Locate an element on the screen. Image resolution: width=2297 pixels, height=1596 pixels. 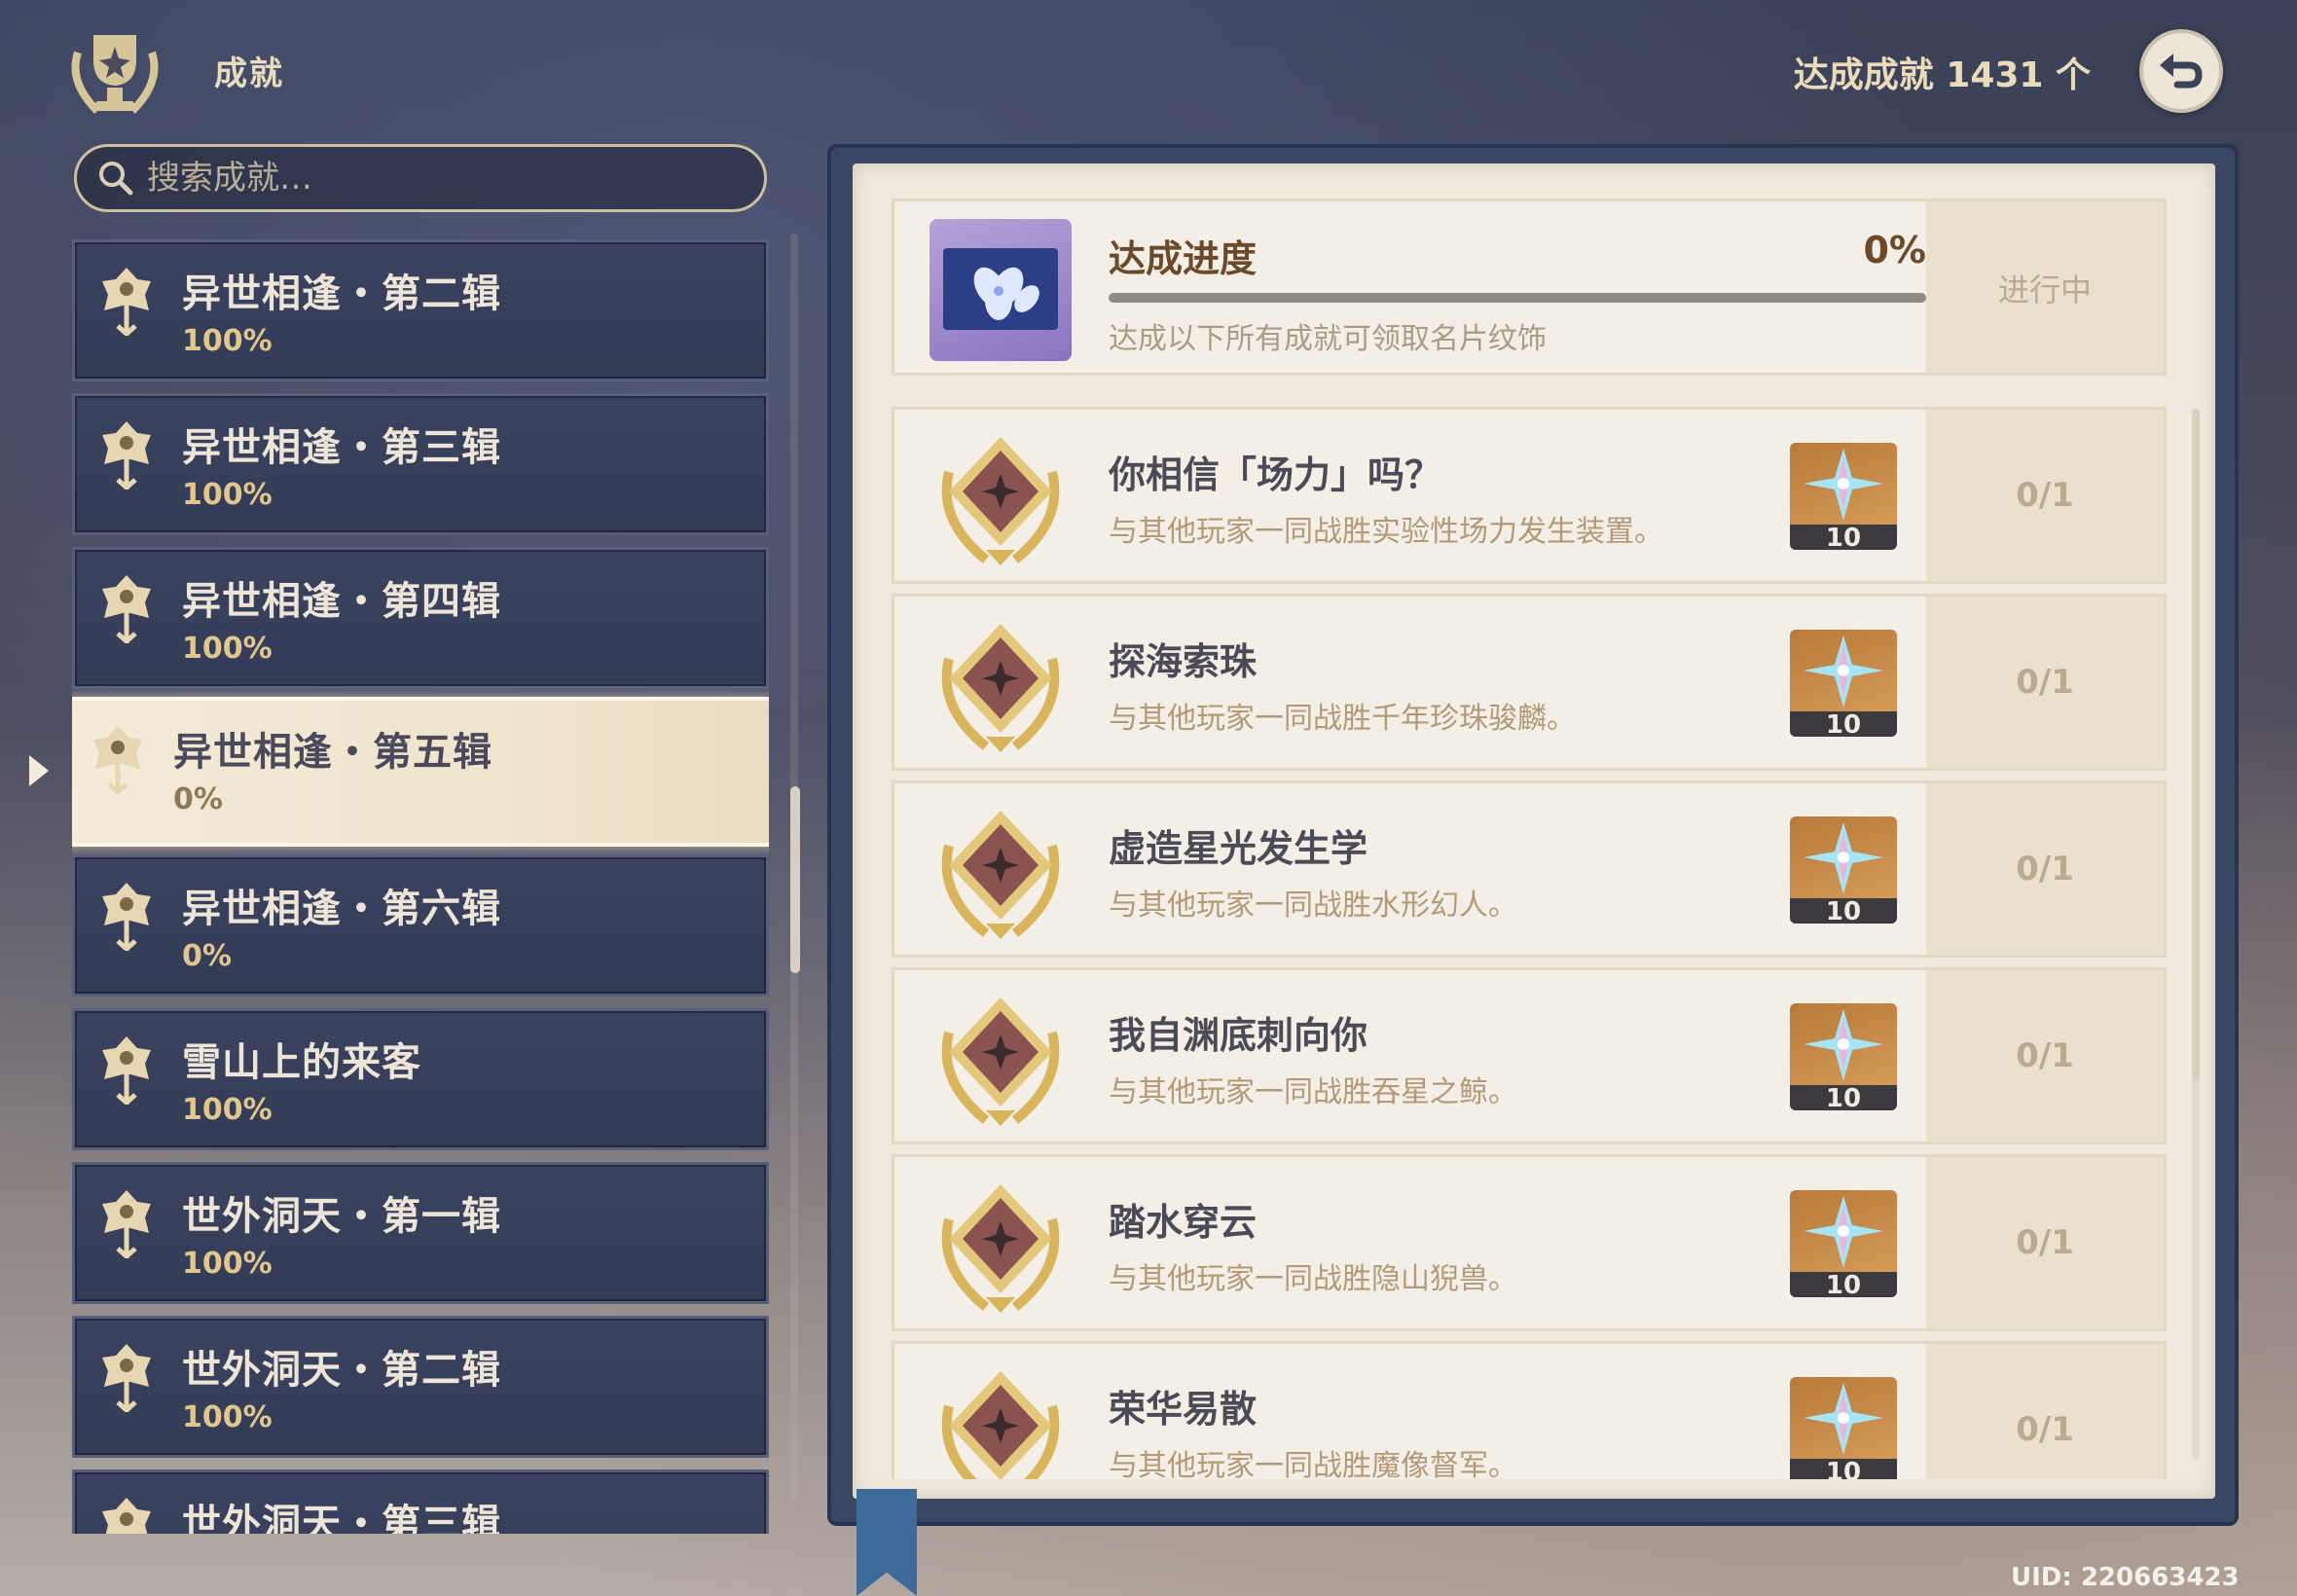
back-button is located at coordinates (2181, 71).